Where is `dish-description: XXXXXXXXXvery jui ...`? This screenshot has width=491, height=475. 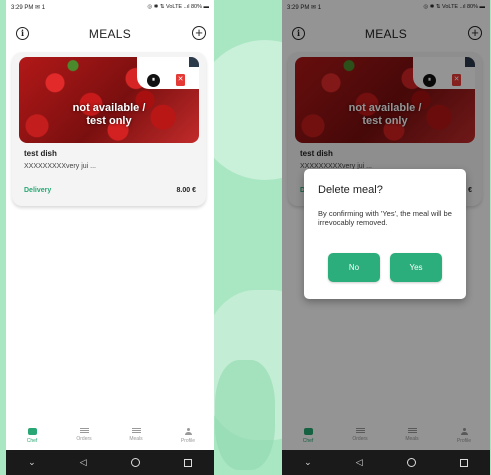 dish-description: XXXXXXXXXvery jui ... is located at coordinates (60, 166).